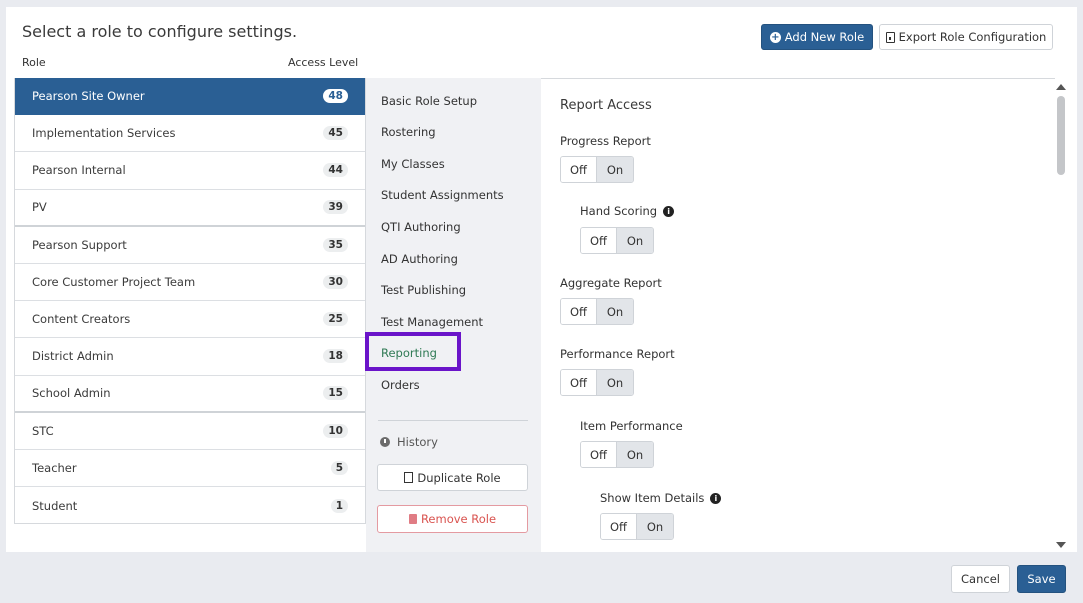  What do you see at coordinates (335, 356) in the screenshot?
I see `access-level-badge: 18` at bounding box center [335, 356].